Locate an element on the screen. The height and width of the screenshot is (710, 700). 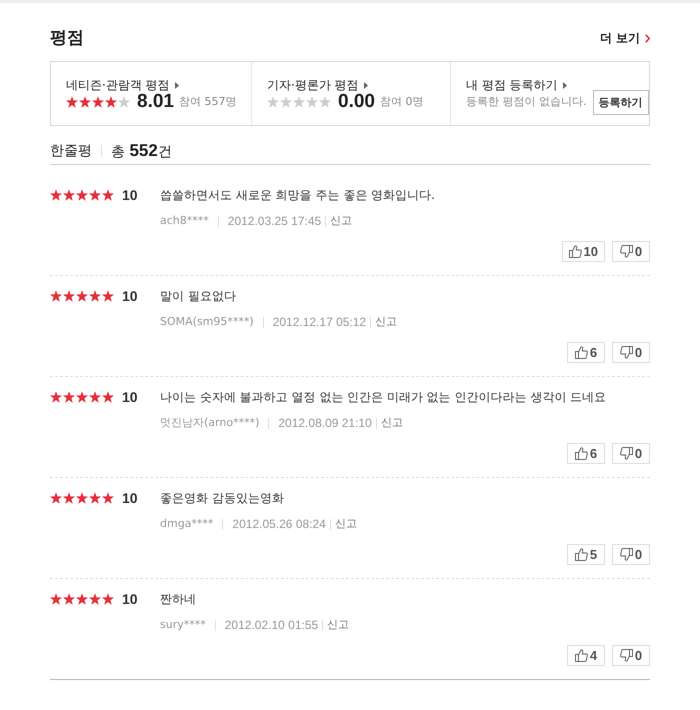
review-date: 2012.05.26 08:24 is located at coordinates (279, 524).